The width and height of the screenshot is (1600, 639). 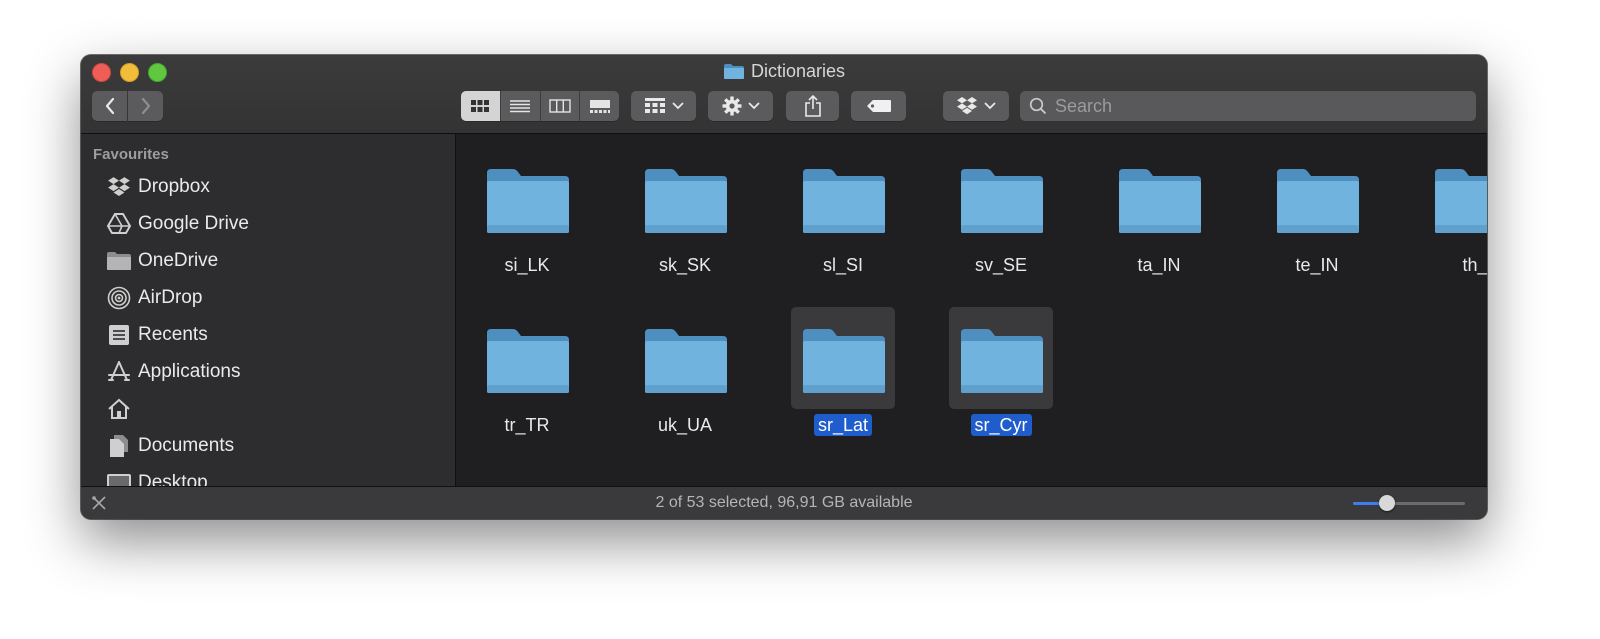 What do you see at coordinates (178, 260) in the screenshot?
I see `sidebar-item-label: OneDrive` at bounding box center [178, 260].